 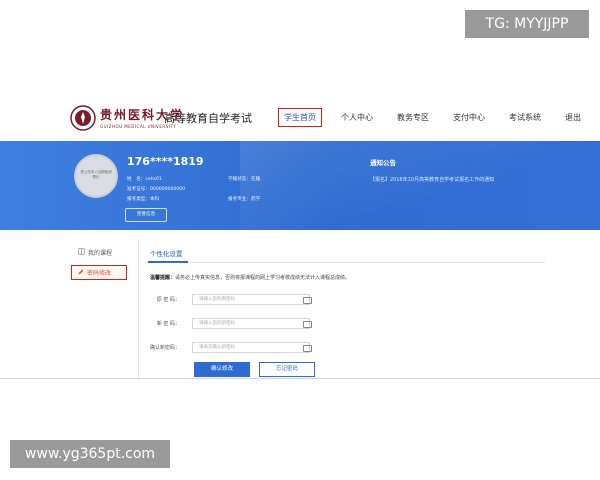 What do you see at coordinates (469, 117) in the screenshot?
I see `nav-payment-center: 支付中心` at bounding box center [469, 117].